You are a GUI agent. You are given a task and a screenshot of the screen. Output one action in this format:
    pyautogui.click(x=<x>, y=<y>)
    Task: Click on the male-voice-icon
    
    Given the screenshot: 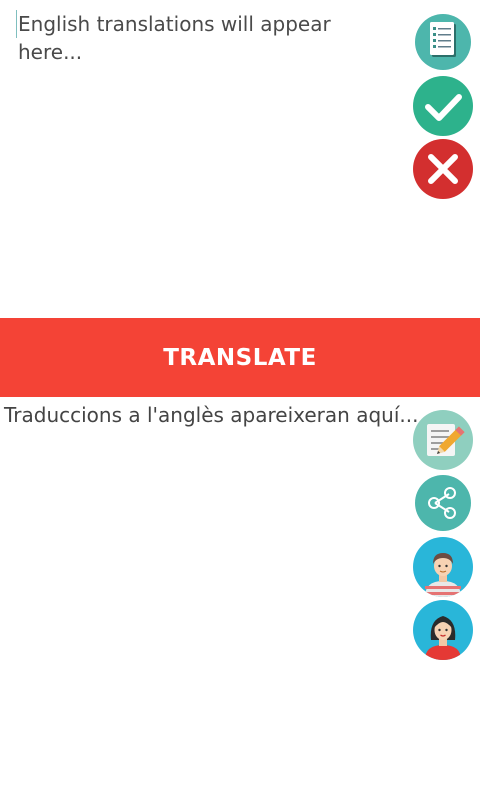 What is the action you would take?
    pyautogui.click(x=443, y=575)
    